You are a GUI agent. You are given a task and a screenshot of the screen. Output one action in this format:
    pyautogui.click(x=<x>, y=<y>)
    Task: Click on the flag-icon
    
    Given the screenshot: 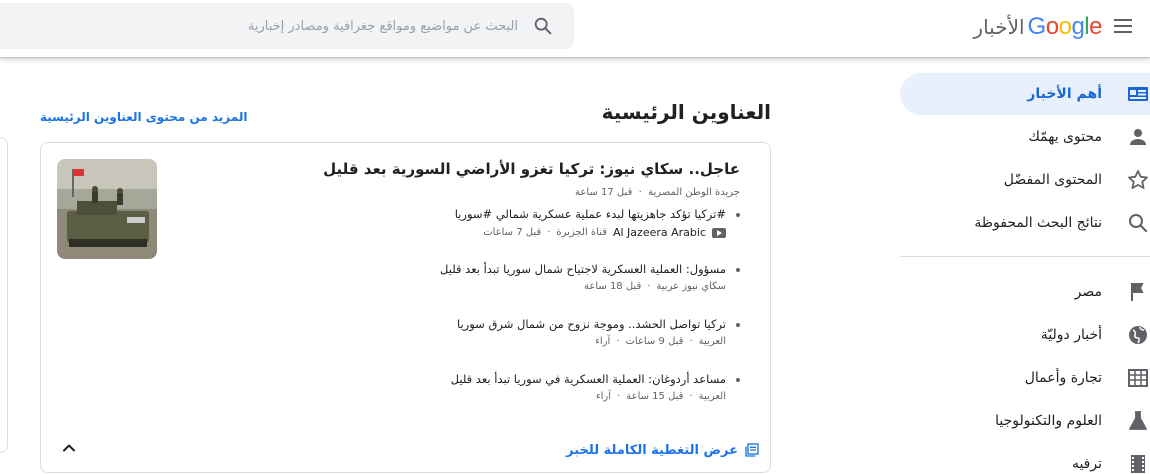 What is the action you would take?
    pyautogui.click(x=1137, y=292)
    